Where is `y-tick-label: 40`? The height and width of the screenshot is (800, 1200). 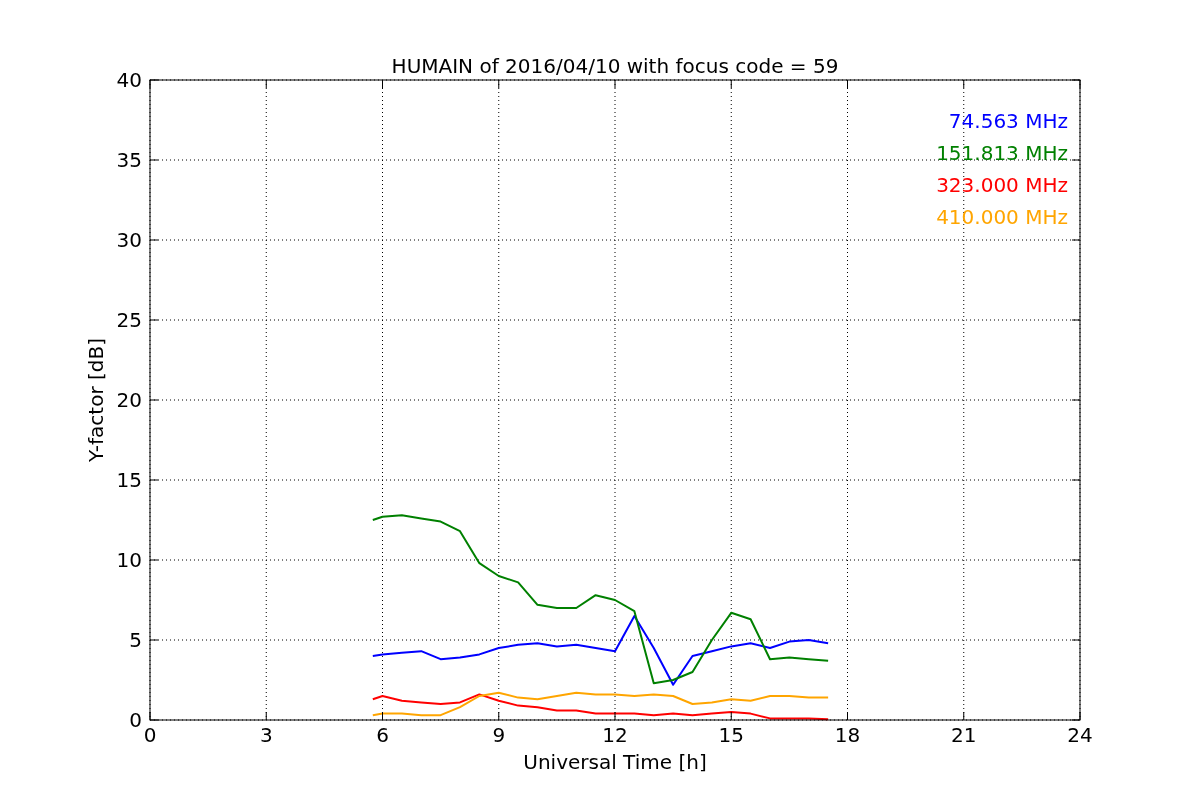
y-tick-label: 40 is located at coordinates (129, 80).